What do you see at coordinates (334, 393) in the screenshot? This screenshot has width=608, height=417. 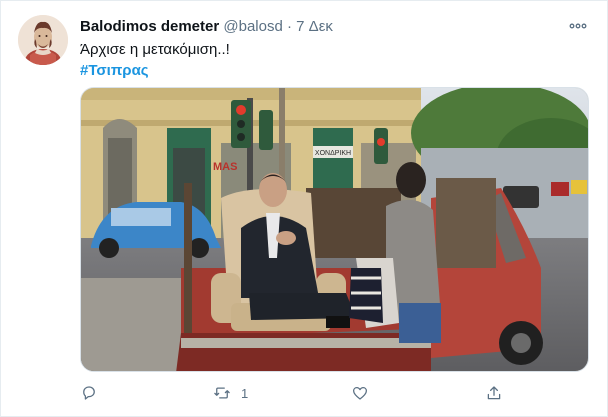 I see `tweet-actions: 1` at bounding box center [334, 393].